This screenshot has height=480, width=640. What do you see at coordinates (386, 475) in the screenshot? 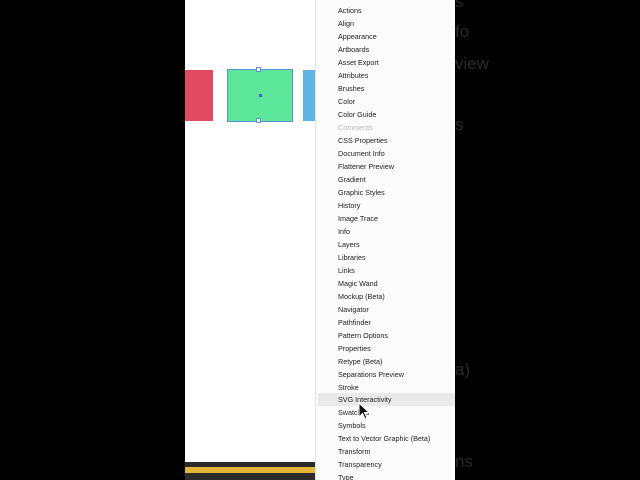
I see `menu-item-type: Type` at bounding box center [386, 475].